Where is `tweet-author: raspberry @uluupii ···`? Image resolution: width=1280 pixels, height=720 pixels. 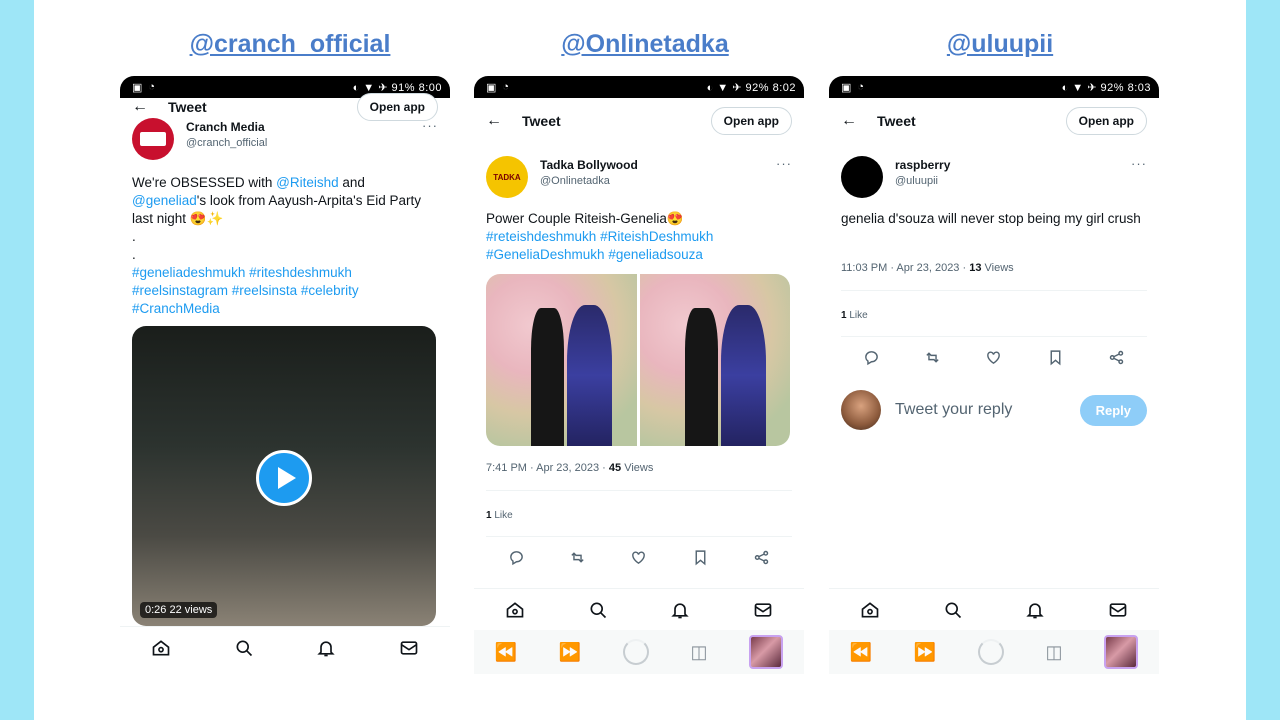
tweet-author: raspberry @uluupii ··· is located at coordinates (994, 177).